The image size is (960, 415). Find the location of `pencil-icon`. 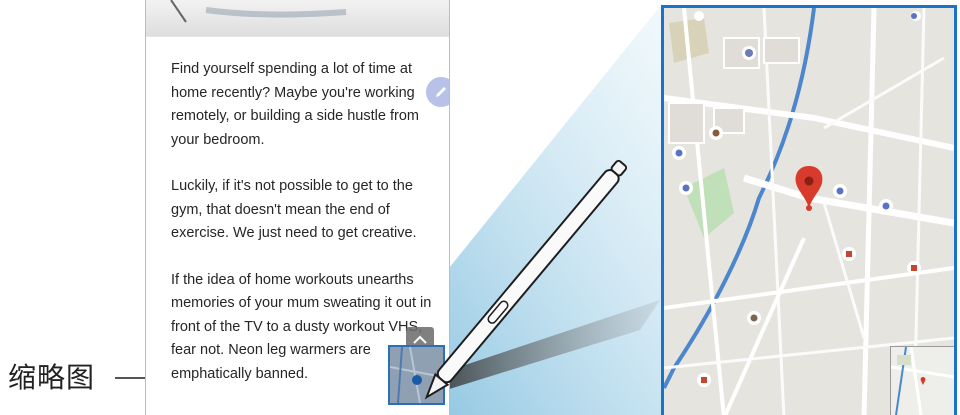

pencil-icon is located at coordinates (441, 92).